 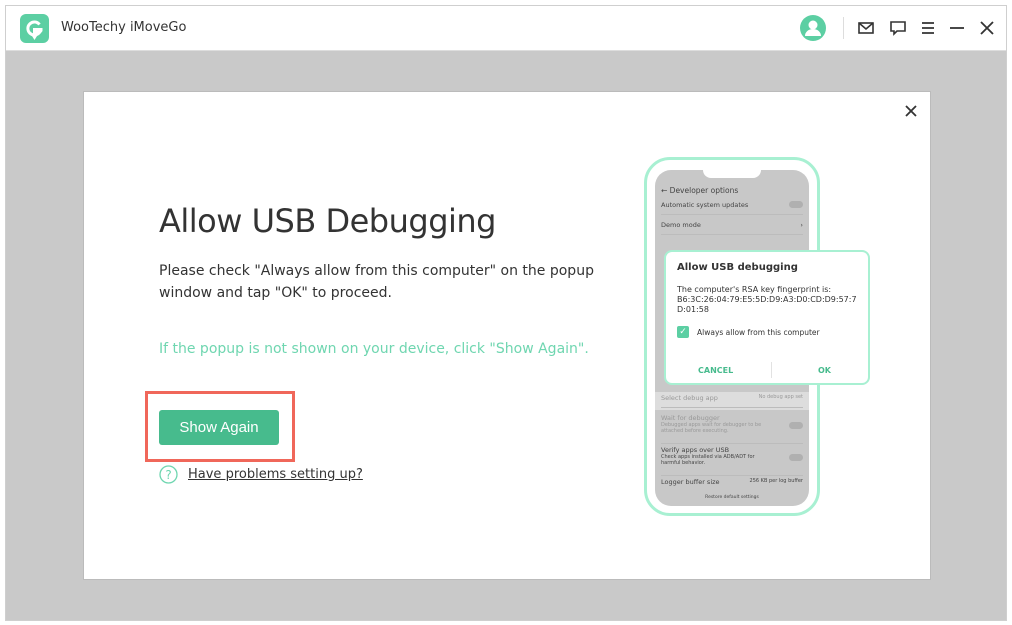 I want to click on row-value: No debug app set, so click(x=780, y=397).